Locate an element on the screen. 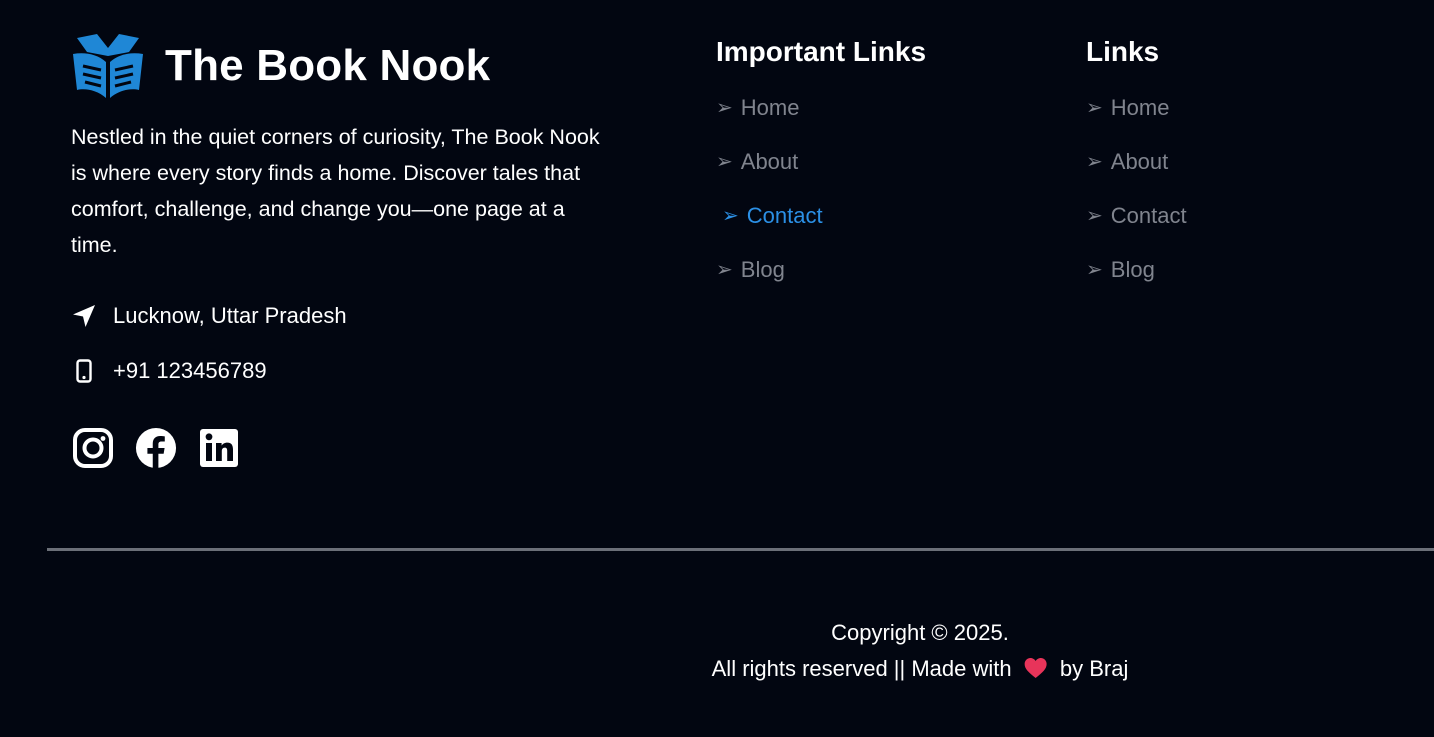 This screenshot has width=1434, height=737. important-link-contact: ➢ Contact is located at coordinates (821, 230).